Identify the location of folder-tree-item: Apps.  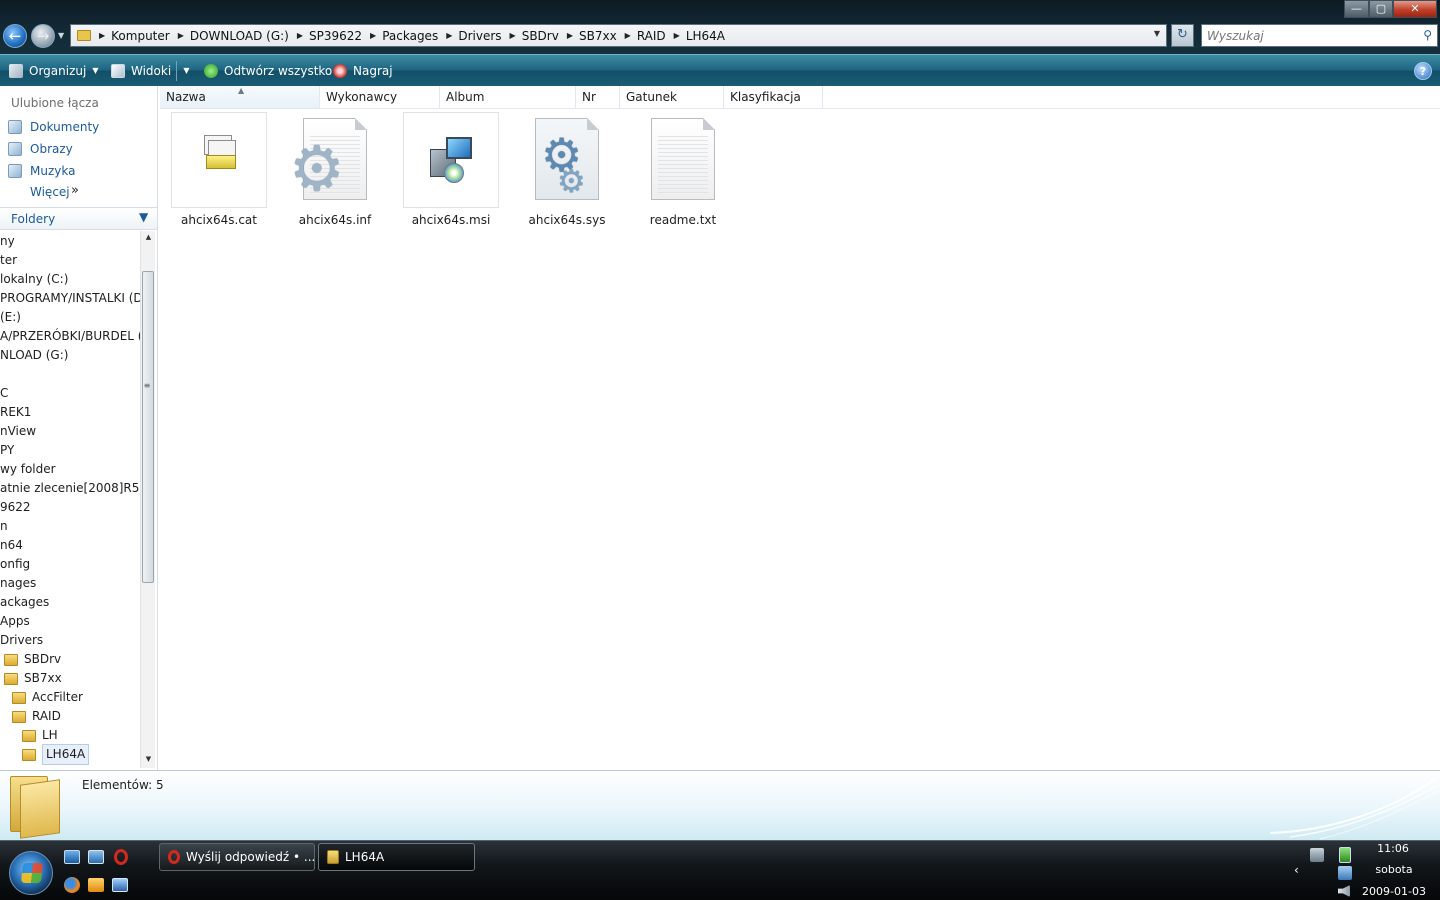
(15, 621).